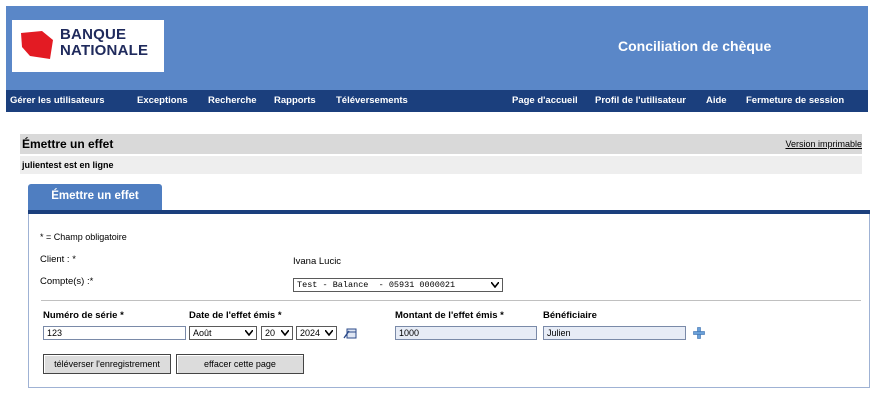 The height and width of the screenshot is (398, 875). What do you see at coordinates (114, 333) in the screenshot?
I see `serial-input: 123` at bounding box center [114, 333].